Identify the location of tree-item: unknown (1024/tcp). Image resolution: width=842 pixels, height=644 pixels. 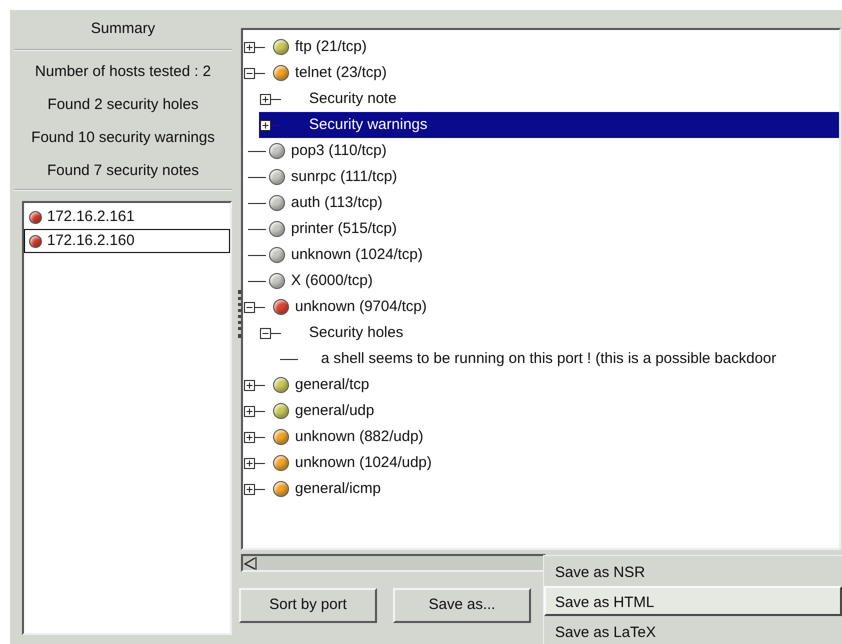
(541, 255).